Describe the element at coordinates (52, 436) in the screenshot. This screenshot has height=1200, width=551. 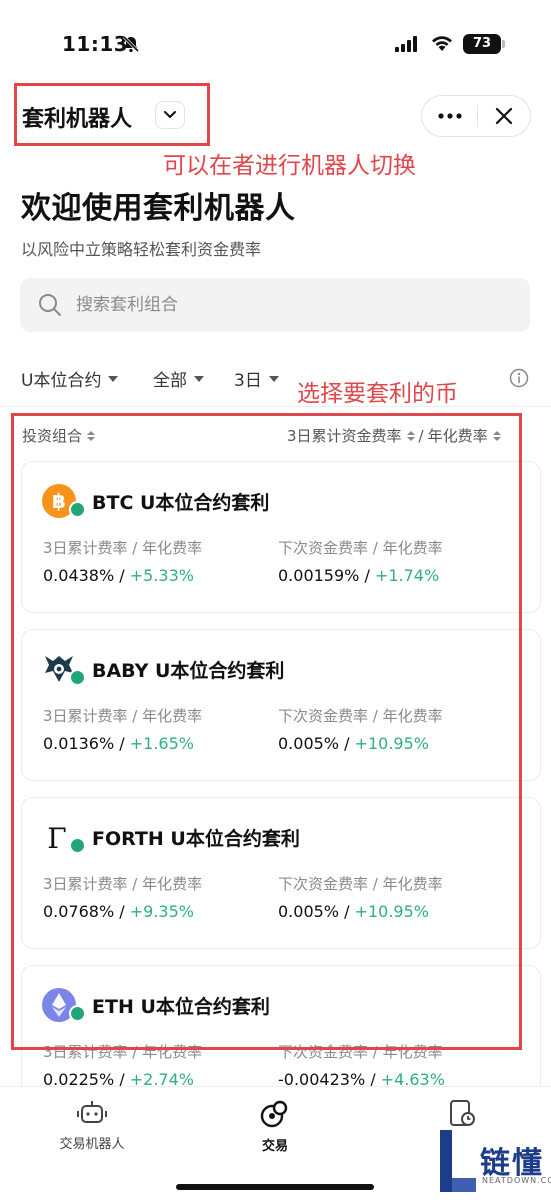
I see `list-header-portfolio: 投资组合` at that location.